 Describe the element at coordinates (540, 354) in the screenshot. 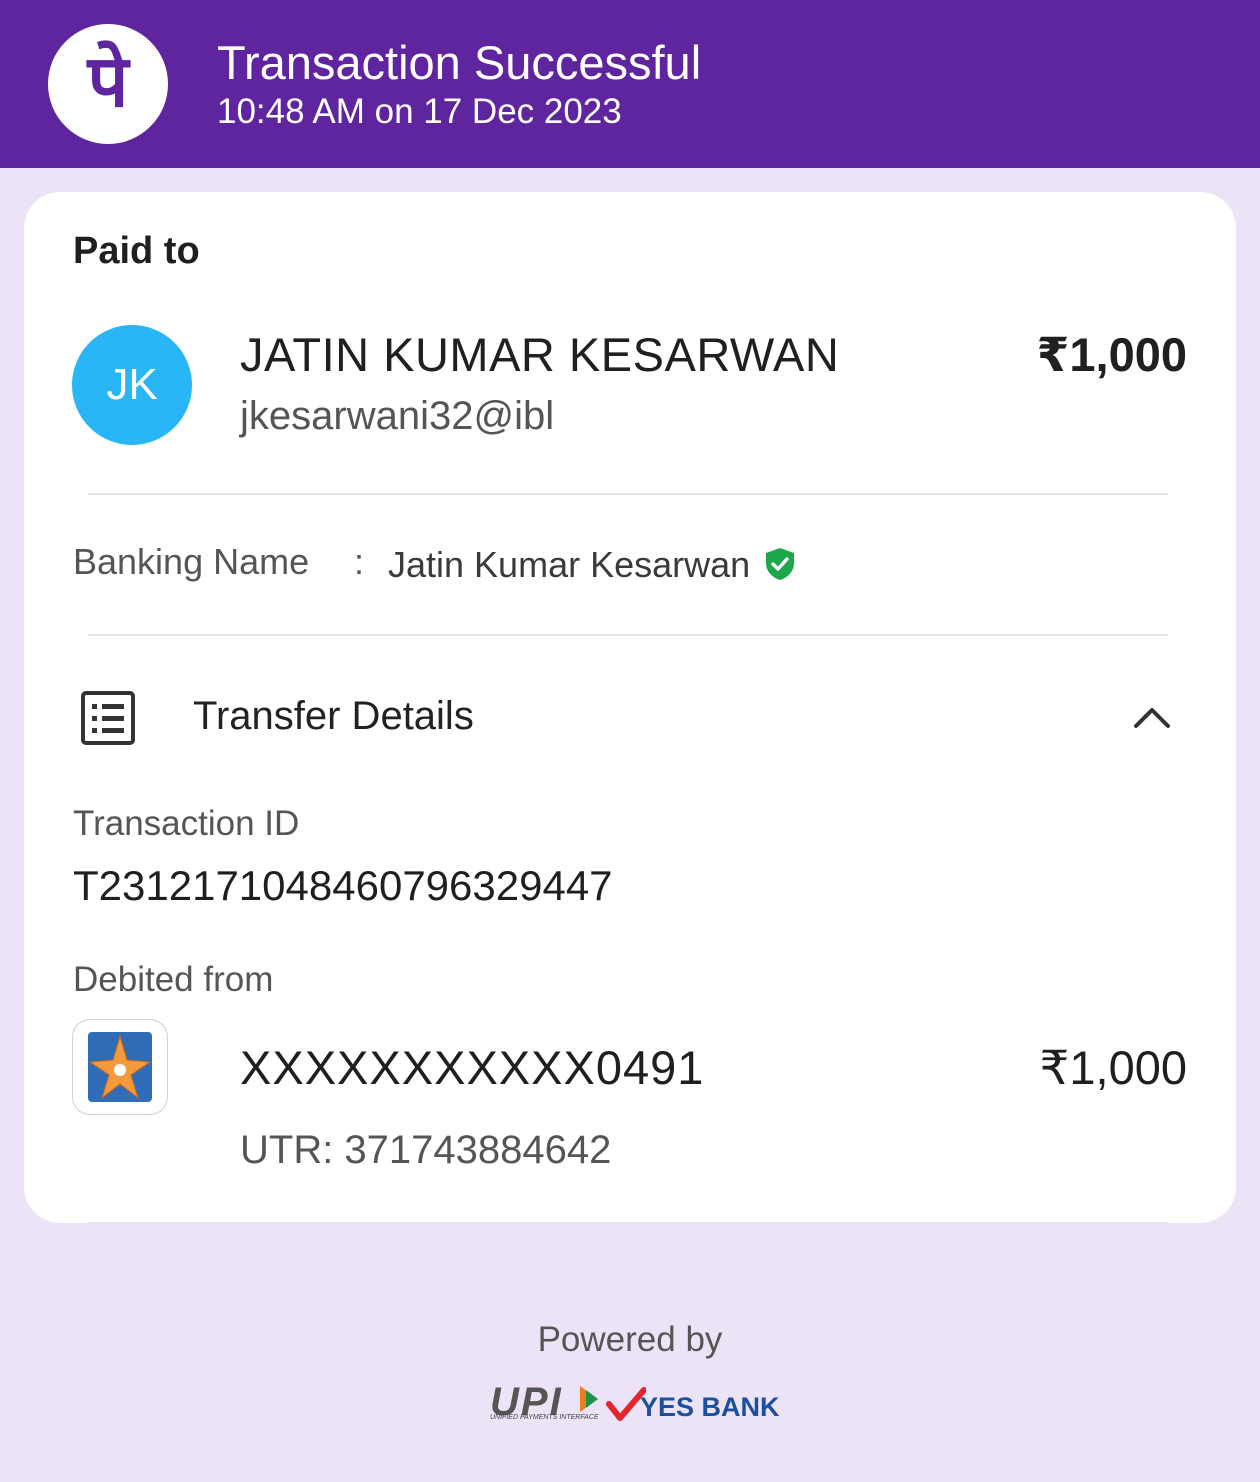

I see `payee-name: JATIN KUMAR KESARWAN` at that location.